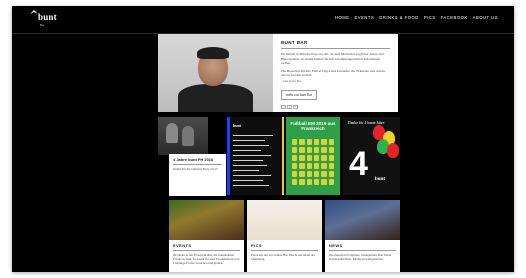 This screenshot has width=526, height=278. I want to click on facebook-share-icon: f, so click(283, 106).